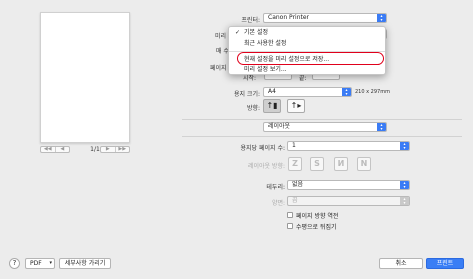 The width and height of the screenshot is (473, 279). I want to click on paper-size-label: 용지 크기:, so click(246, 94).